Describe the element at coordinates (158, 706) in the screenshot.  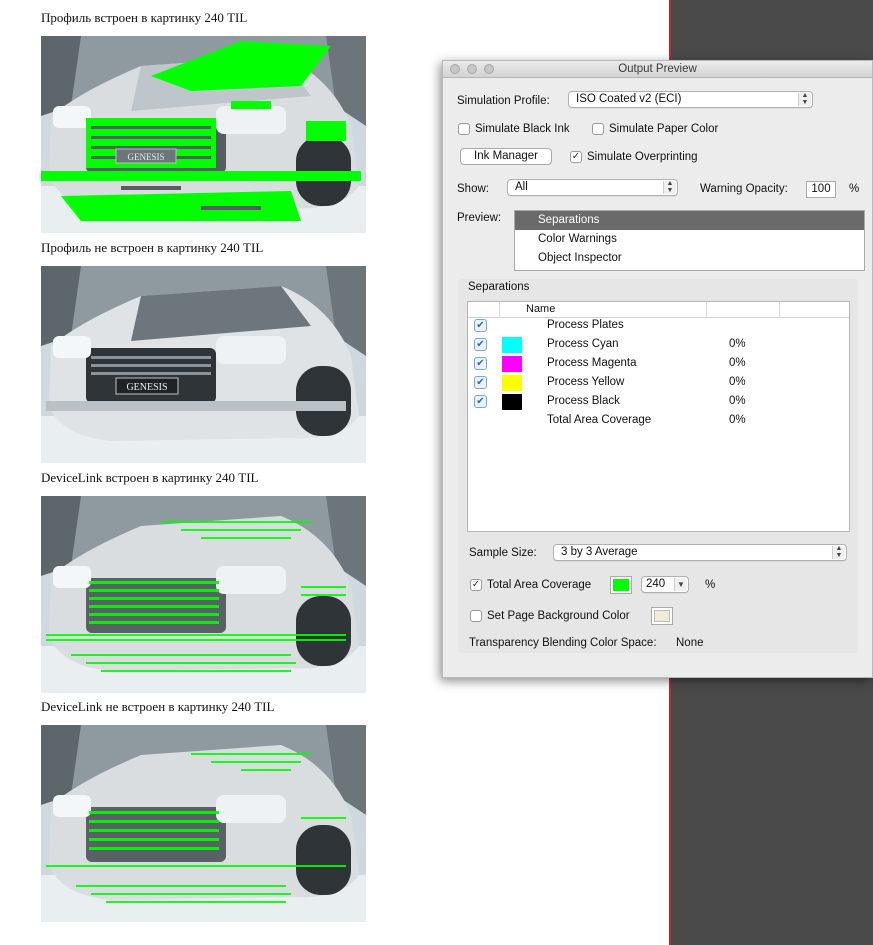
I see `caption-4: DeviceLink не встроен в картинку 240 TIL` at that location.